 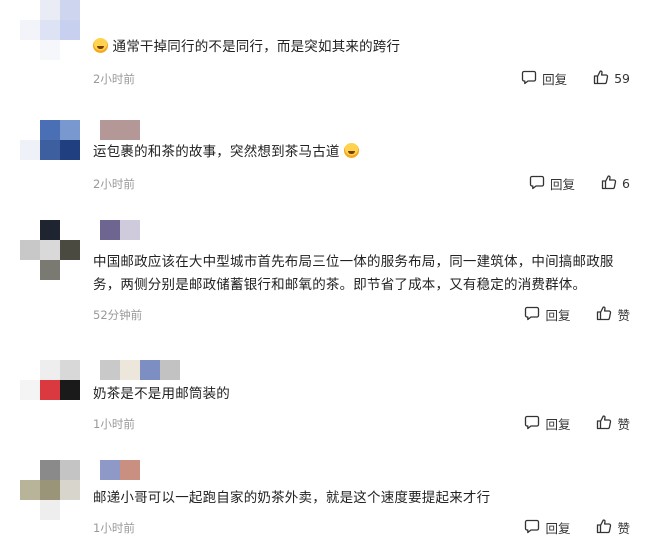 What do you see at coordinates (118, 315) in the screenshot?
I see `comment-time: 52分钟前` at bounding box center [118, 315].